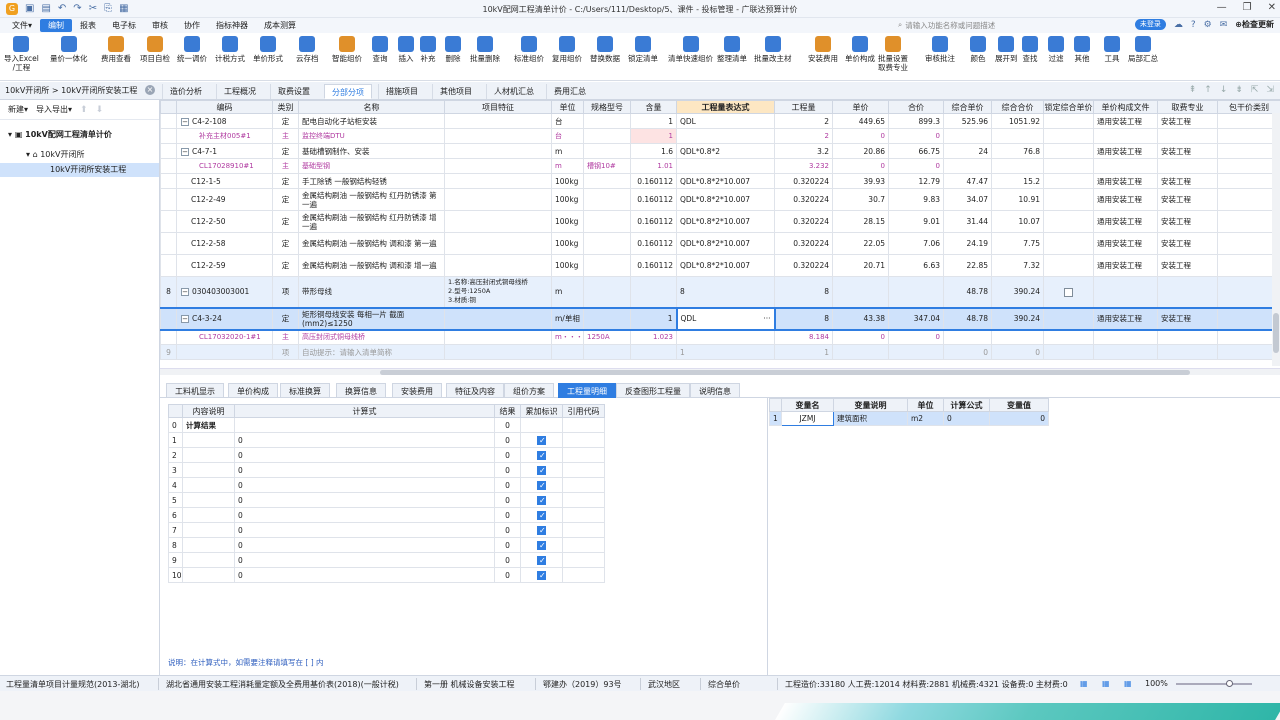 The height and width of the screenshot is (720, 1280). What do you see at coordinates (150, 90) in the screenshot?
I see `close-breadcrumb-icon: ×` at bounding box center [150, 90].